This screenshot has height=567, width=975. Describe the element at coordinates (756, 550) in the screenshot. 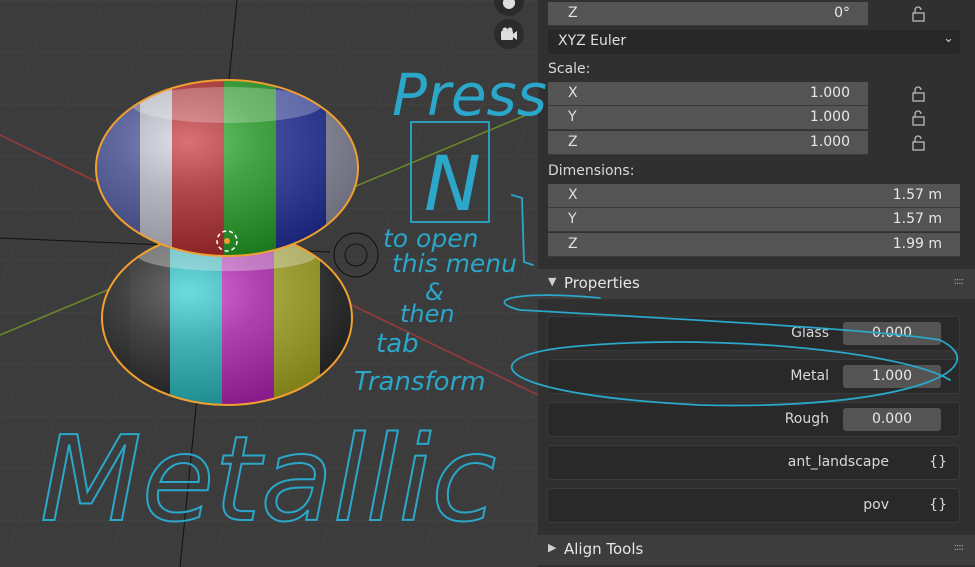

I see `align-tools-panel-header: ▶ Align Tools ::::` at that location.